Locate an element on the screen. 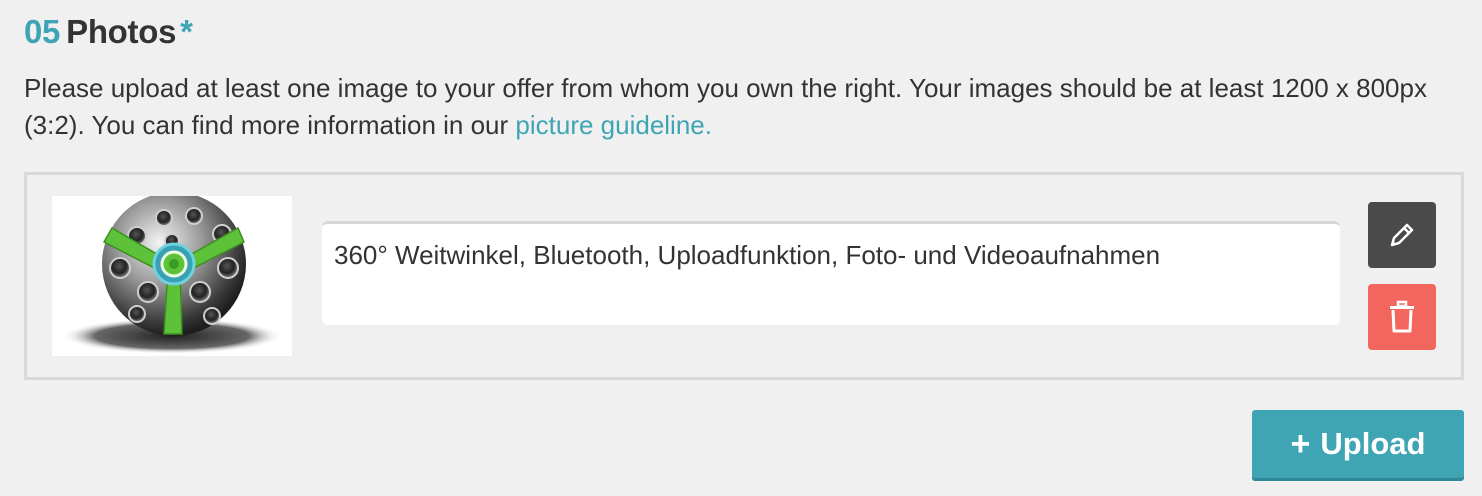 This screenshot has width=1482, height=496. pencil-icon is located at coordinates (1402, 235).